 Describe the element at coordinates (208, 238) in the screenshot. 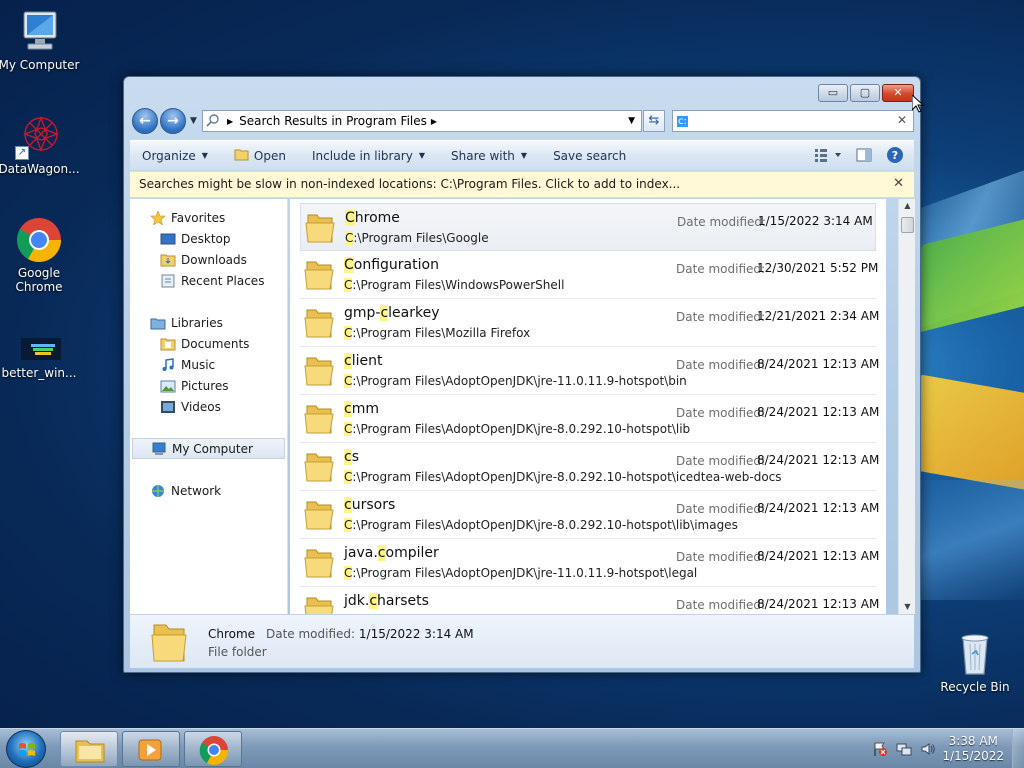

I see `nav-item-desktop: Desktop` at that location.